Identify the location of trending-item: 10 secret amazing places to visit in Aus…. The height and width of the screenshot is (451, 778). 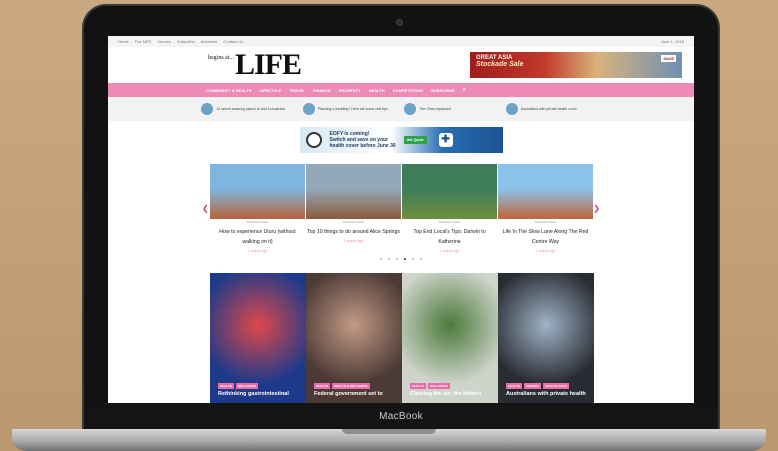
(248, 109).